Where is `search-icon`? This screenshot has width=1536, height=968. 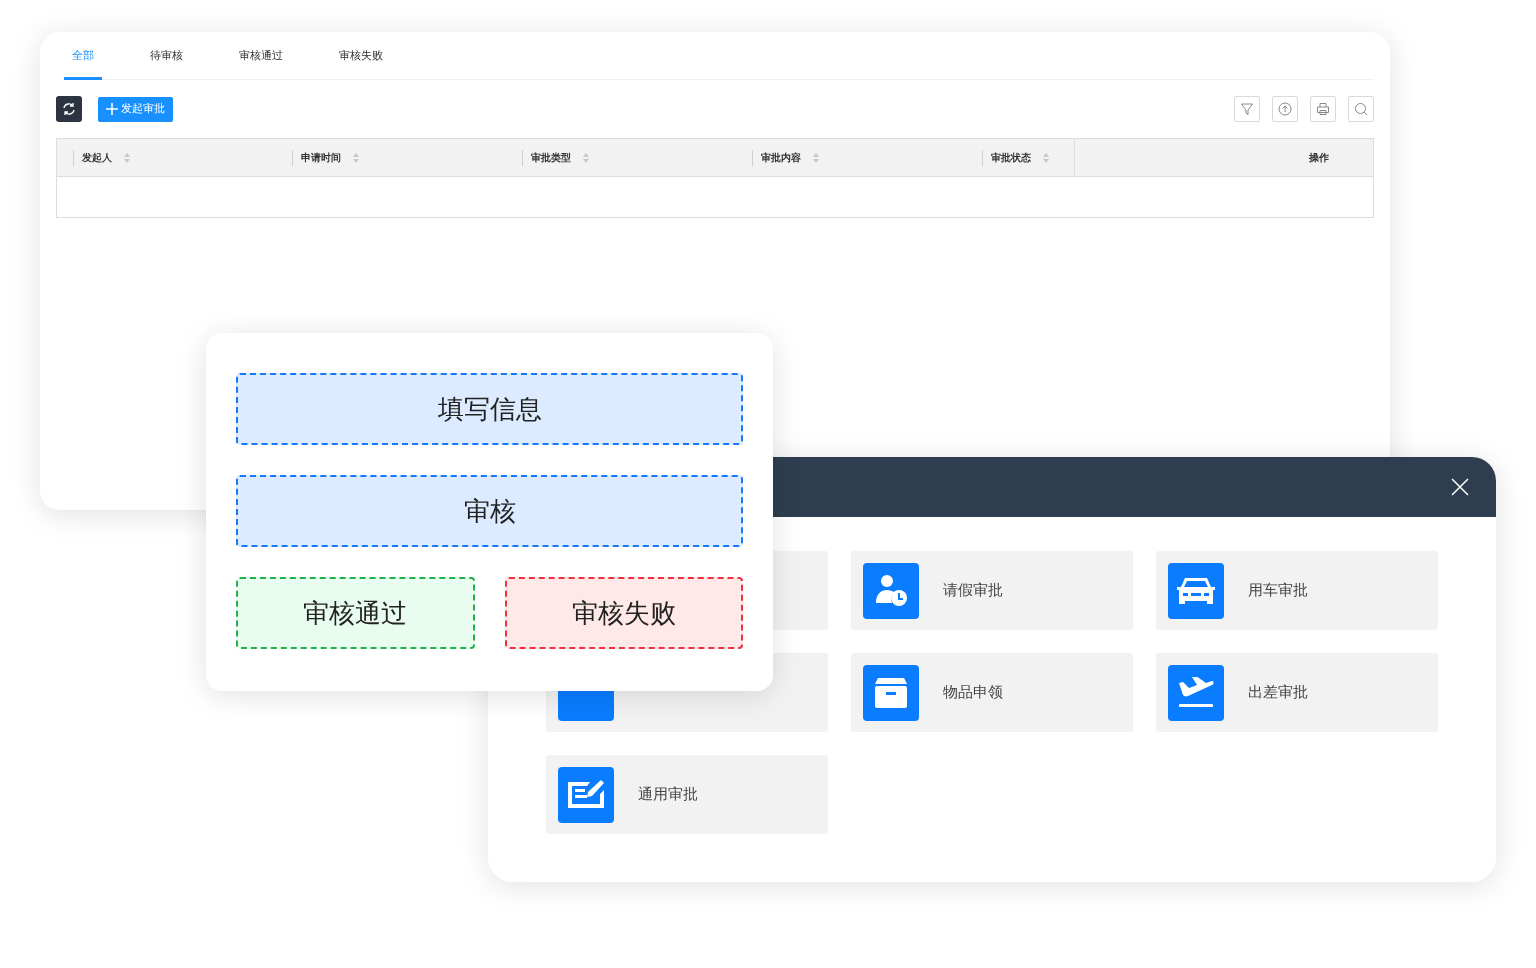 search-icon is located at coordinates (1361, 109).